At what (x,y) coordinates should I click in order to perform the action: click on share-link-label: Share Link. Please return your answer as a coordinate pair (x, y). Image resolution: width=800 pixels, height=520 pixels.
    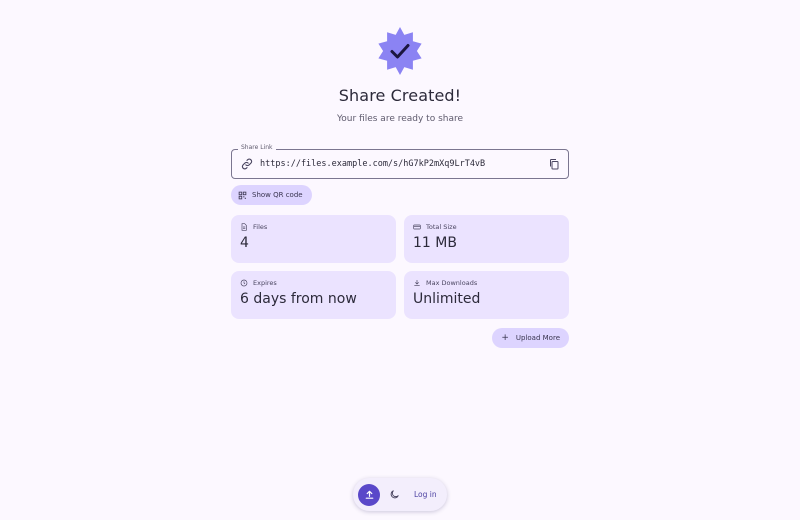
    Looking at the image, I should click on (257, 147).